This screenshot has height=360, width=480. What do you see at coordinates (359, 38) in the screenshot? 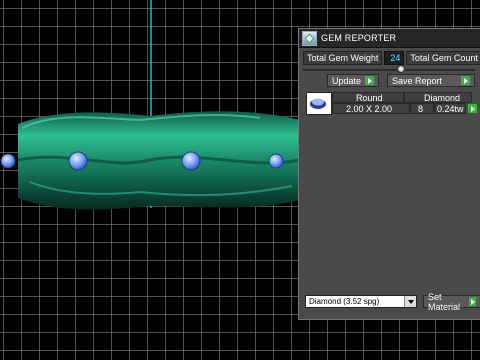
I see `panel-title: GEM REPORTER` at bounding box center [359, 38].